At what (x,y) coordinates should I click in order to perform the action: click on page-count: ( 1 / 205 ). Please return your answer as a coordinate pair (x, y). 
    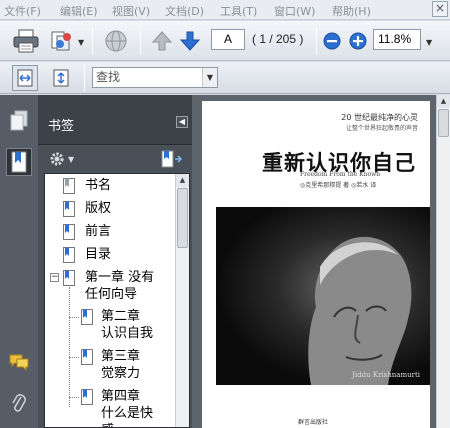
    Looking at the image, I should click on (278, 39).